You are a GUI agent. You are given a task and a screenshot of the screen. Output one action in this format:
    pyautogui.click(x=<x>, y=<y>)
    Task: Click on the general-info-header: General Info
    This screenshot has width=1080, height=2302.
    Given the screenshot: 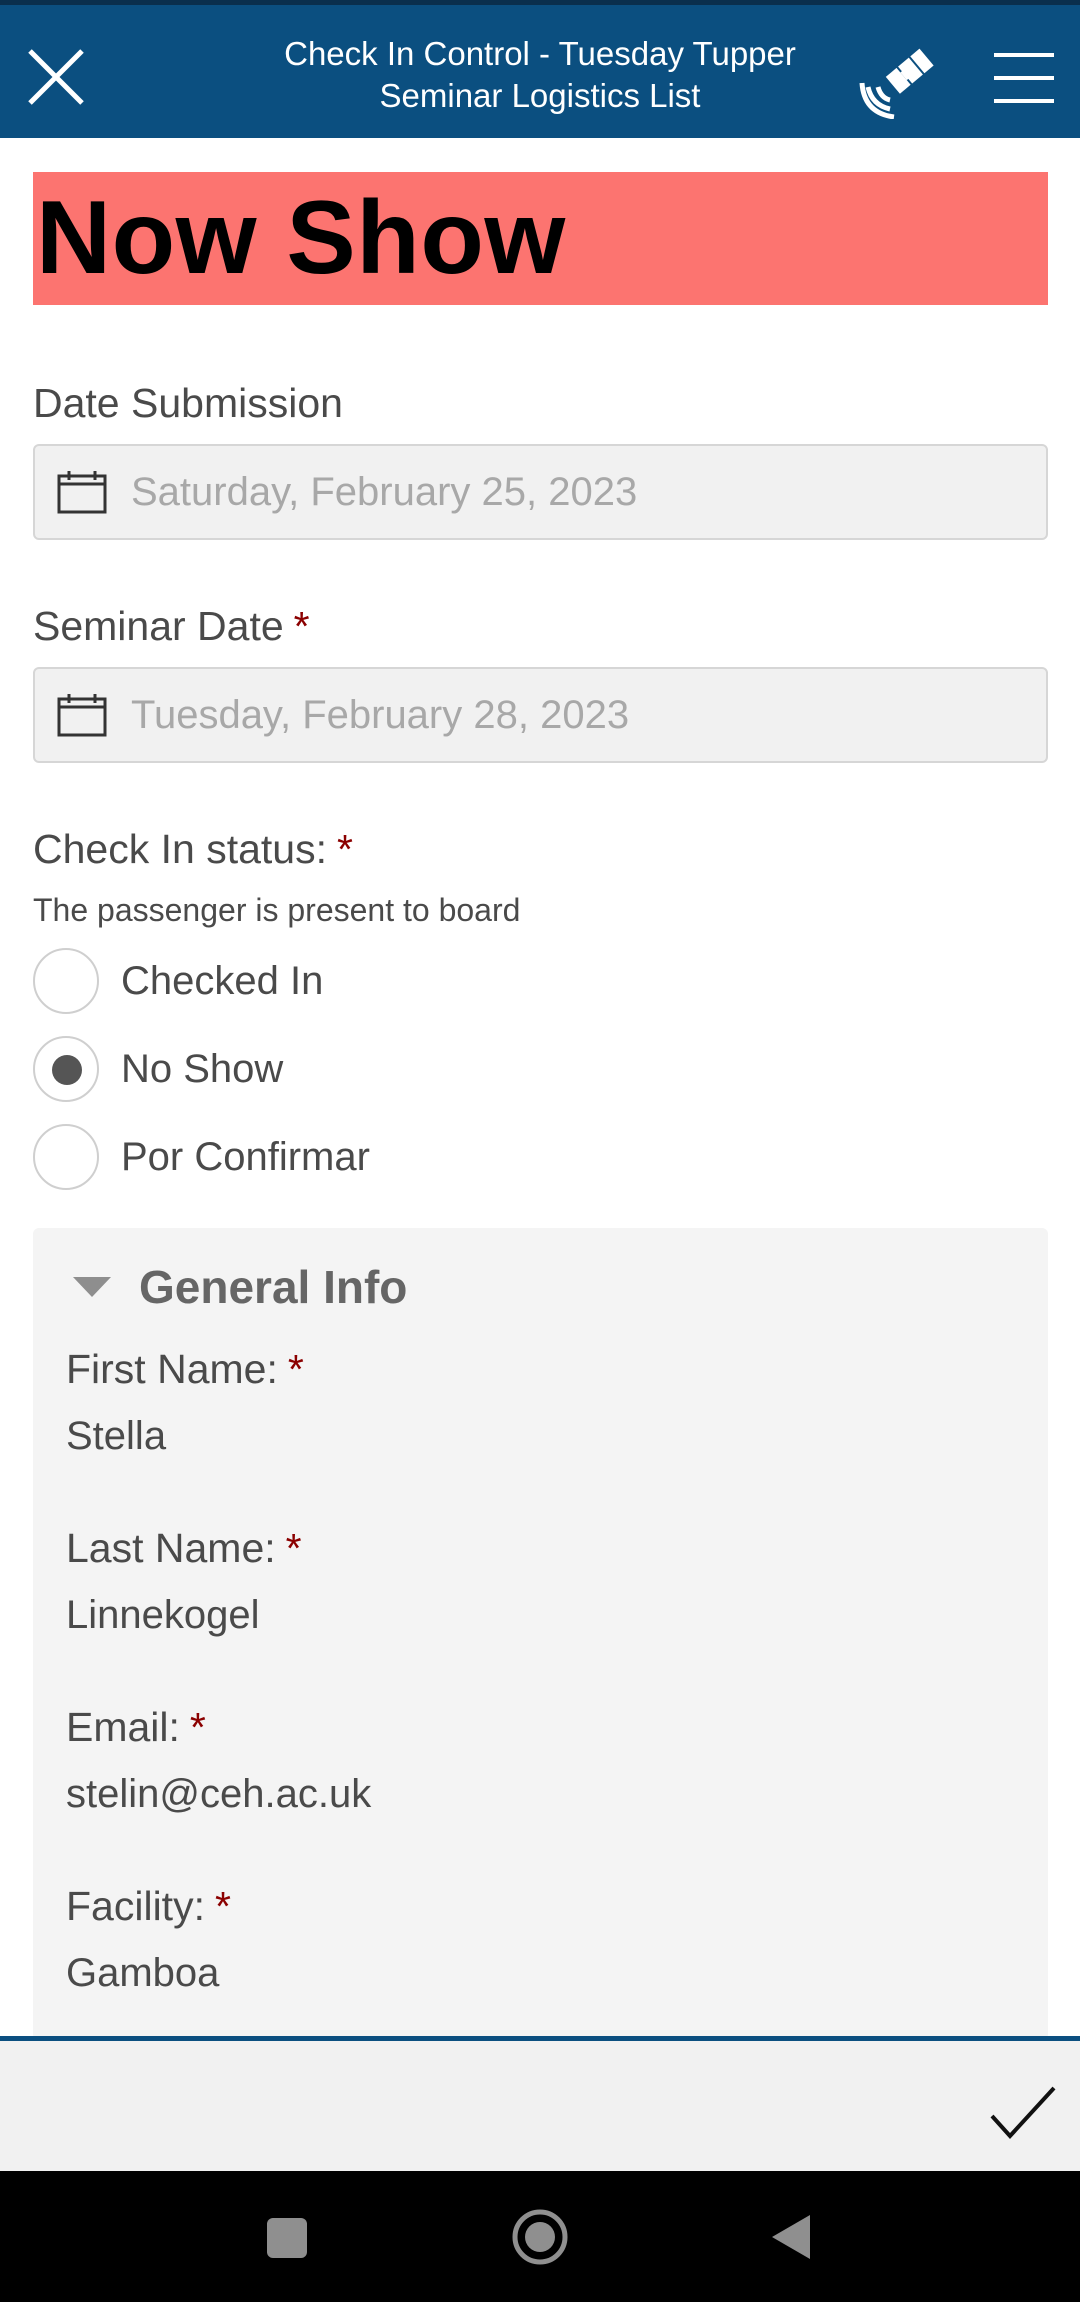 What is the action you would take?
    pyautogui.click(x=240, y=1287)
    